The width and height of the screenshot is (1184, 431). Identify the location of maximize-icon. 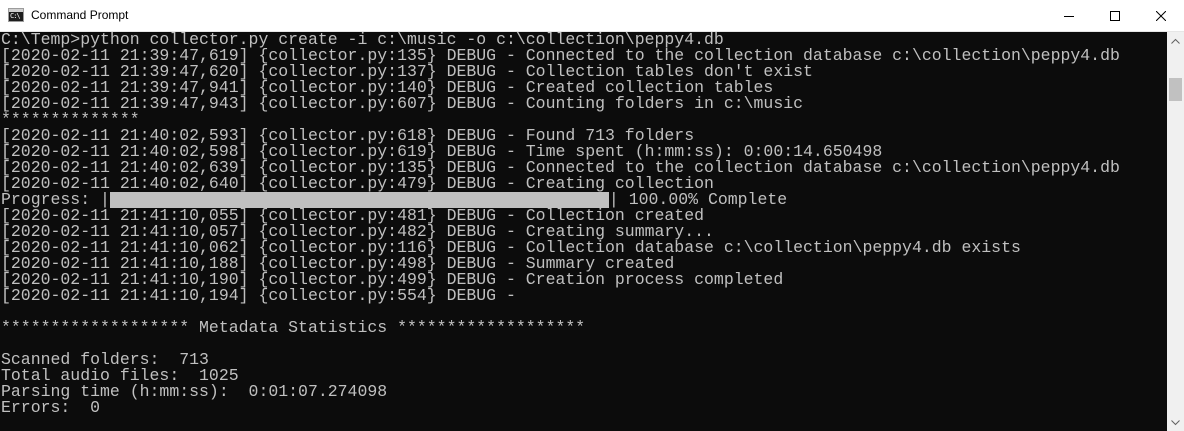
(1115, 15).